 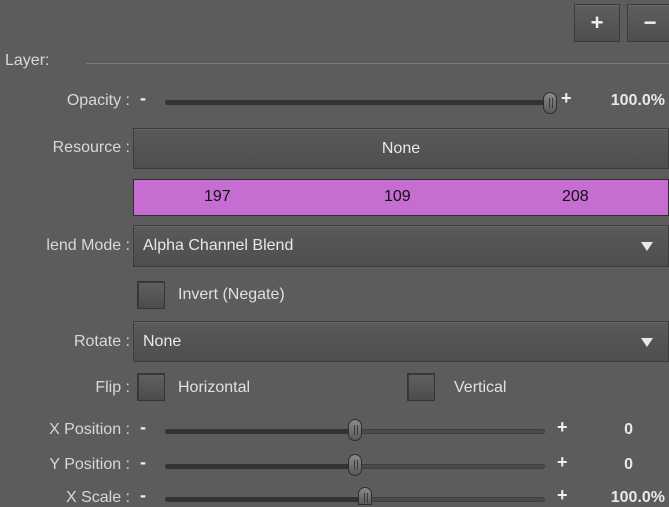 I want to click on x-scale-slider-handle, so click(x=365, y=496).